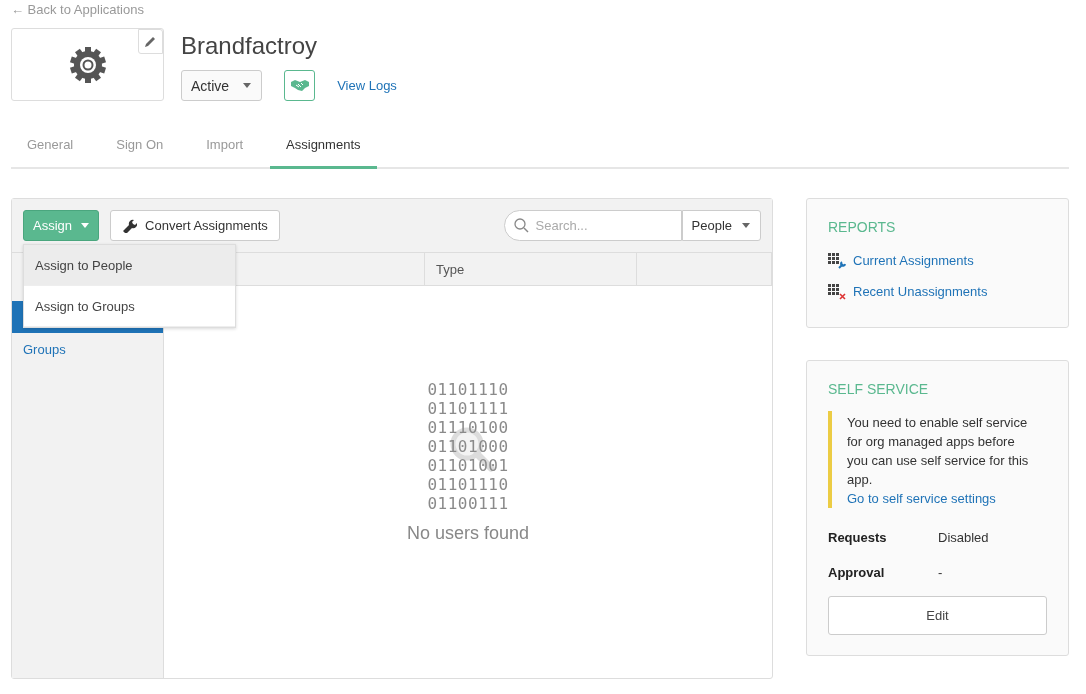  What do you see at coordinates (920, 291) in the screenshot?
I see `report-link: Recent Unassignments` at bounding box center [920, 291].